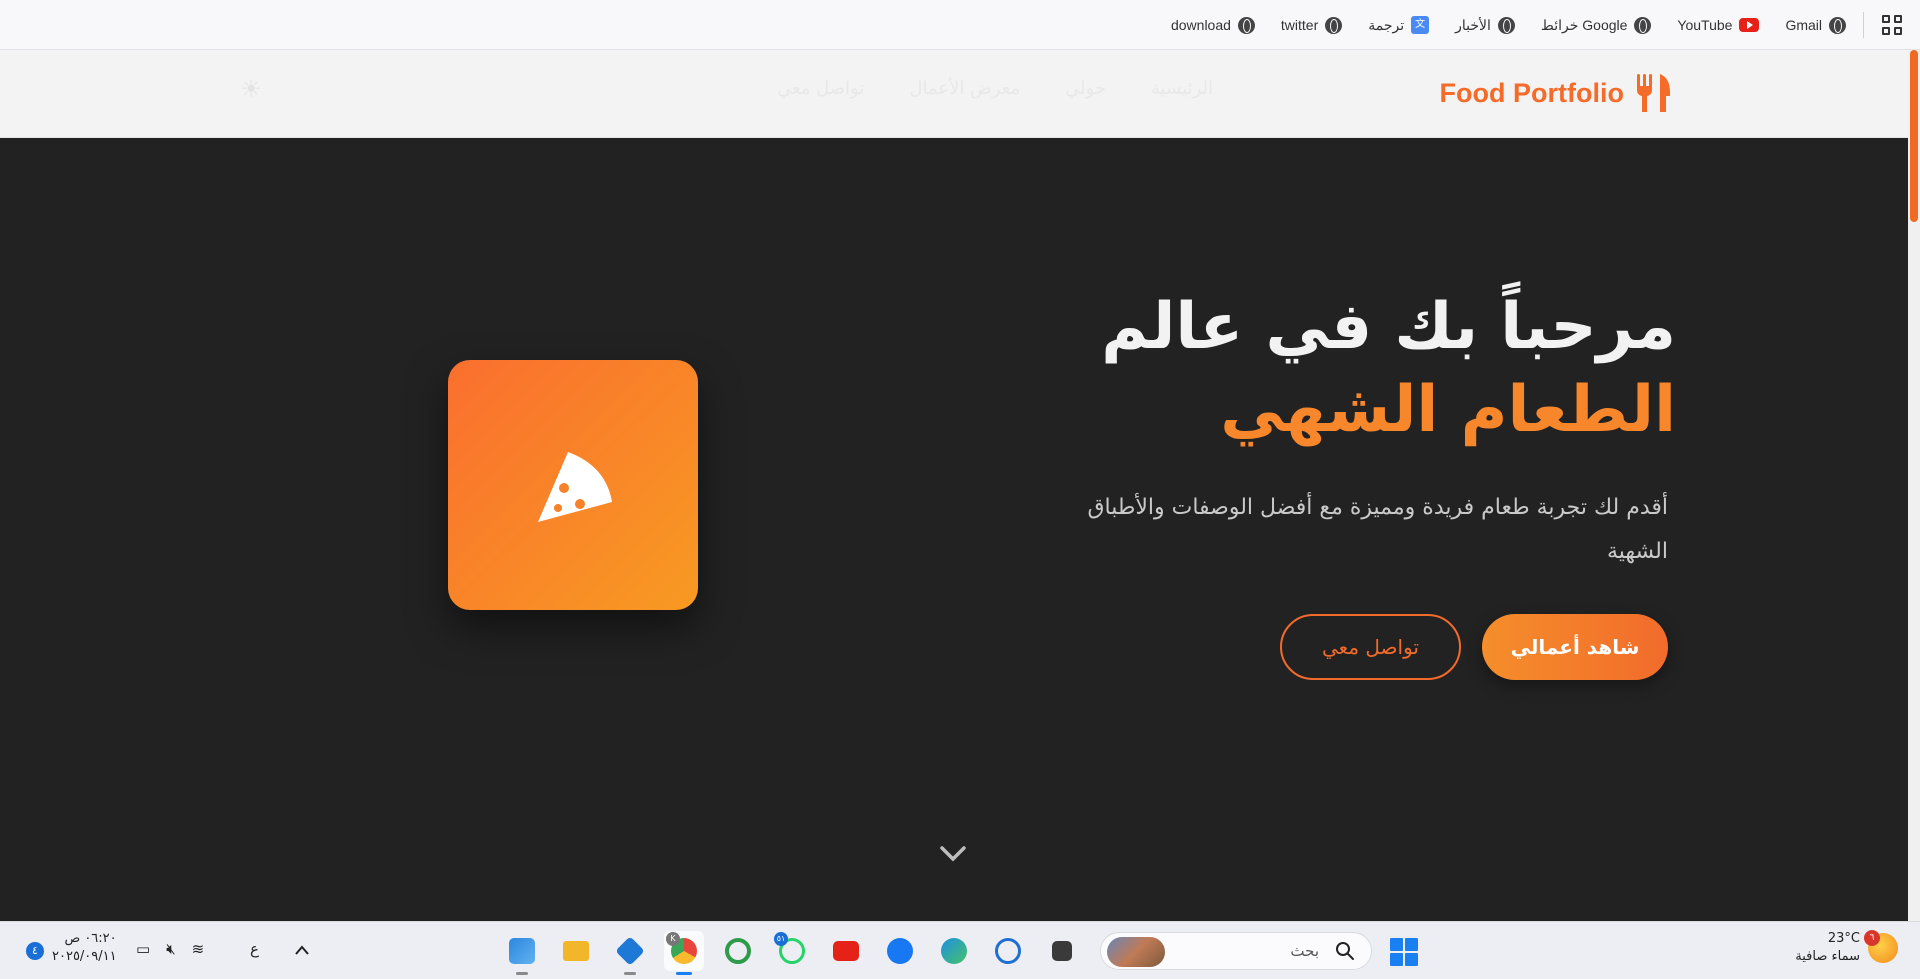 The height and width of the screenshot is (979, 1920). I want to click on page-scrollbar, so click(1914, 485).